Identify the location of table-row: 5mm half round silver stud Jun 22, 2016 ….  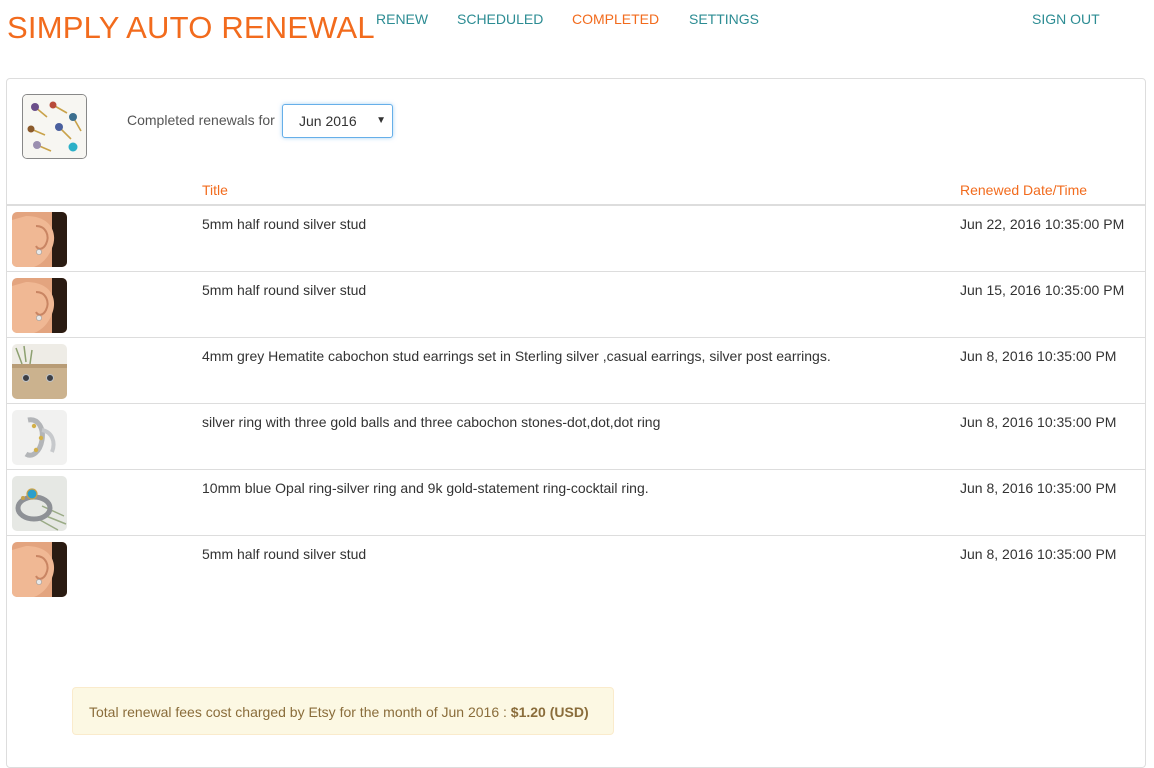
(576, 239).